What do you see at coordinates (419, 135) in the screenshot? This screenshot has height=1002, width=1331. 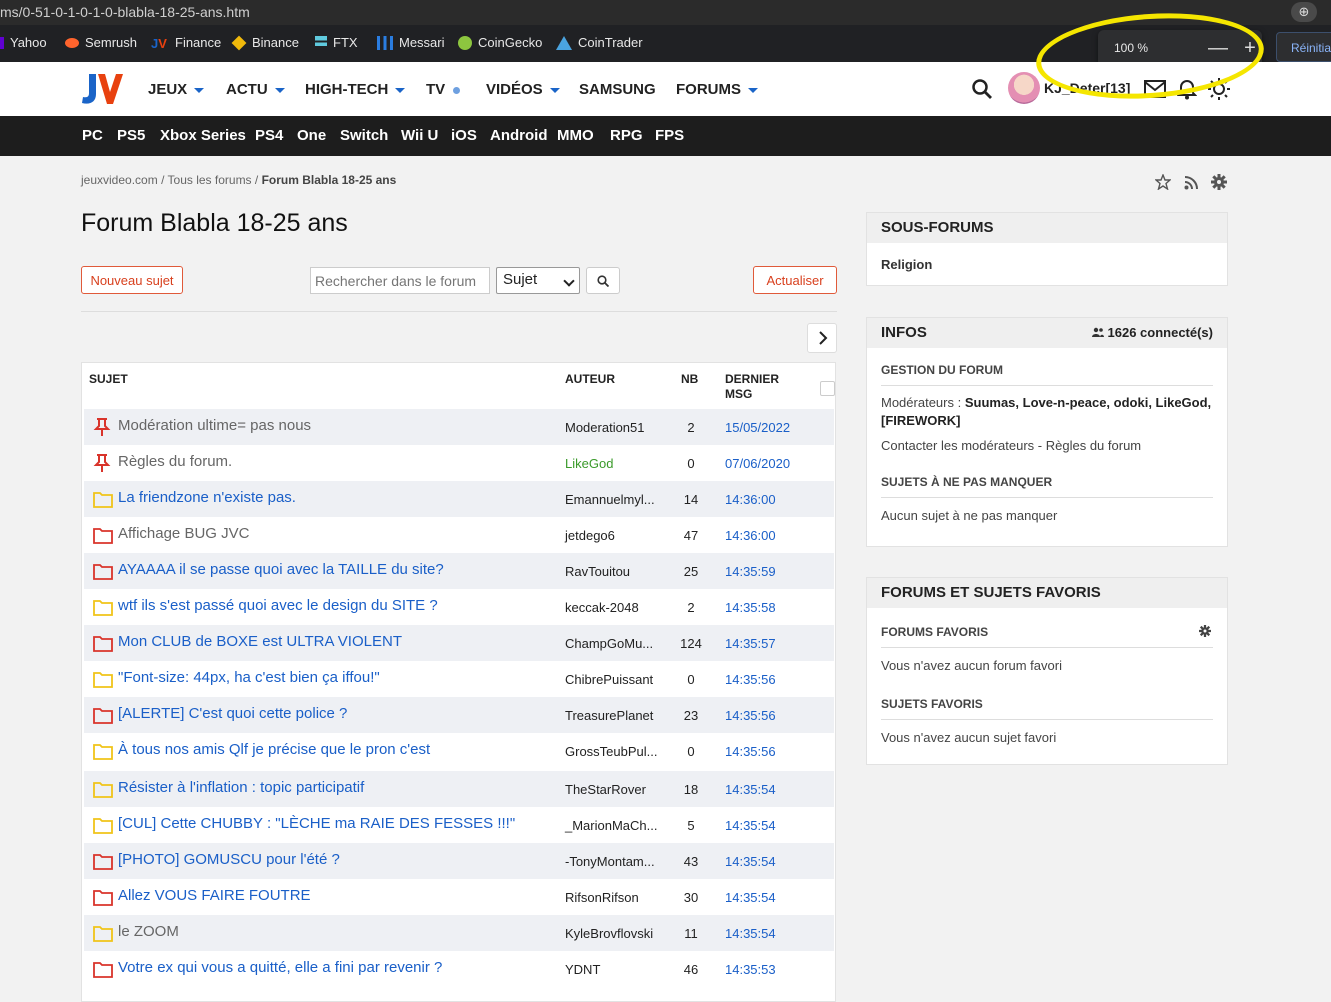 I see `platform-wii-u: Wii U` at bounding box center [419, 135].